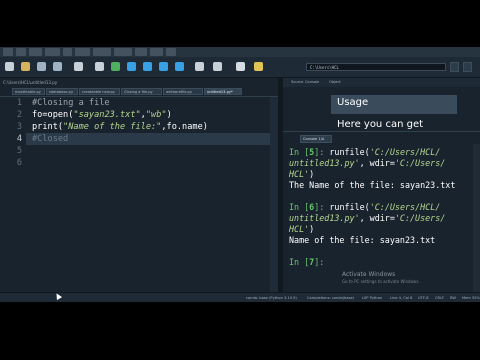 The height and width of the screenshot is (360, 480). What do you see at coordinates (335, 82) in the screenshot?
I see `help-object-label: Object` at bounding box center [335, 82].